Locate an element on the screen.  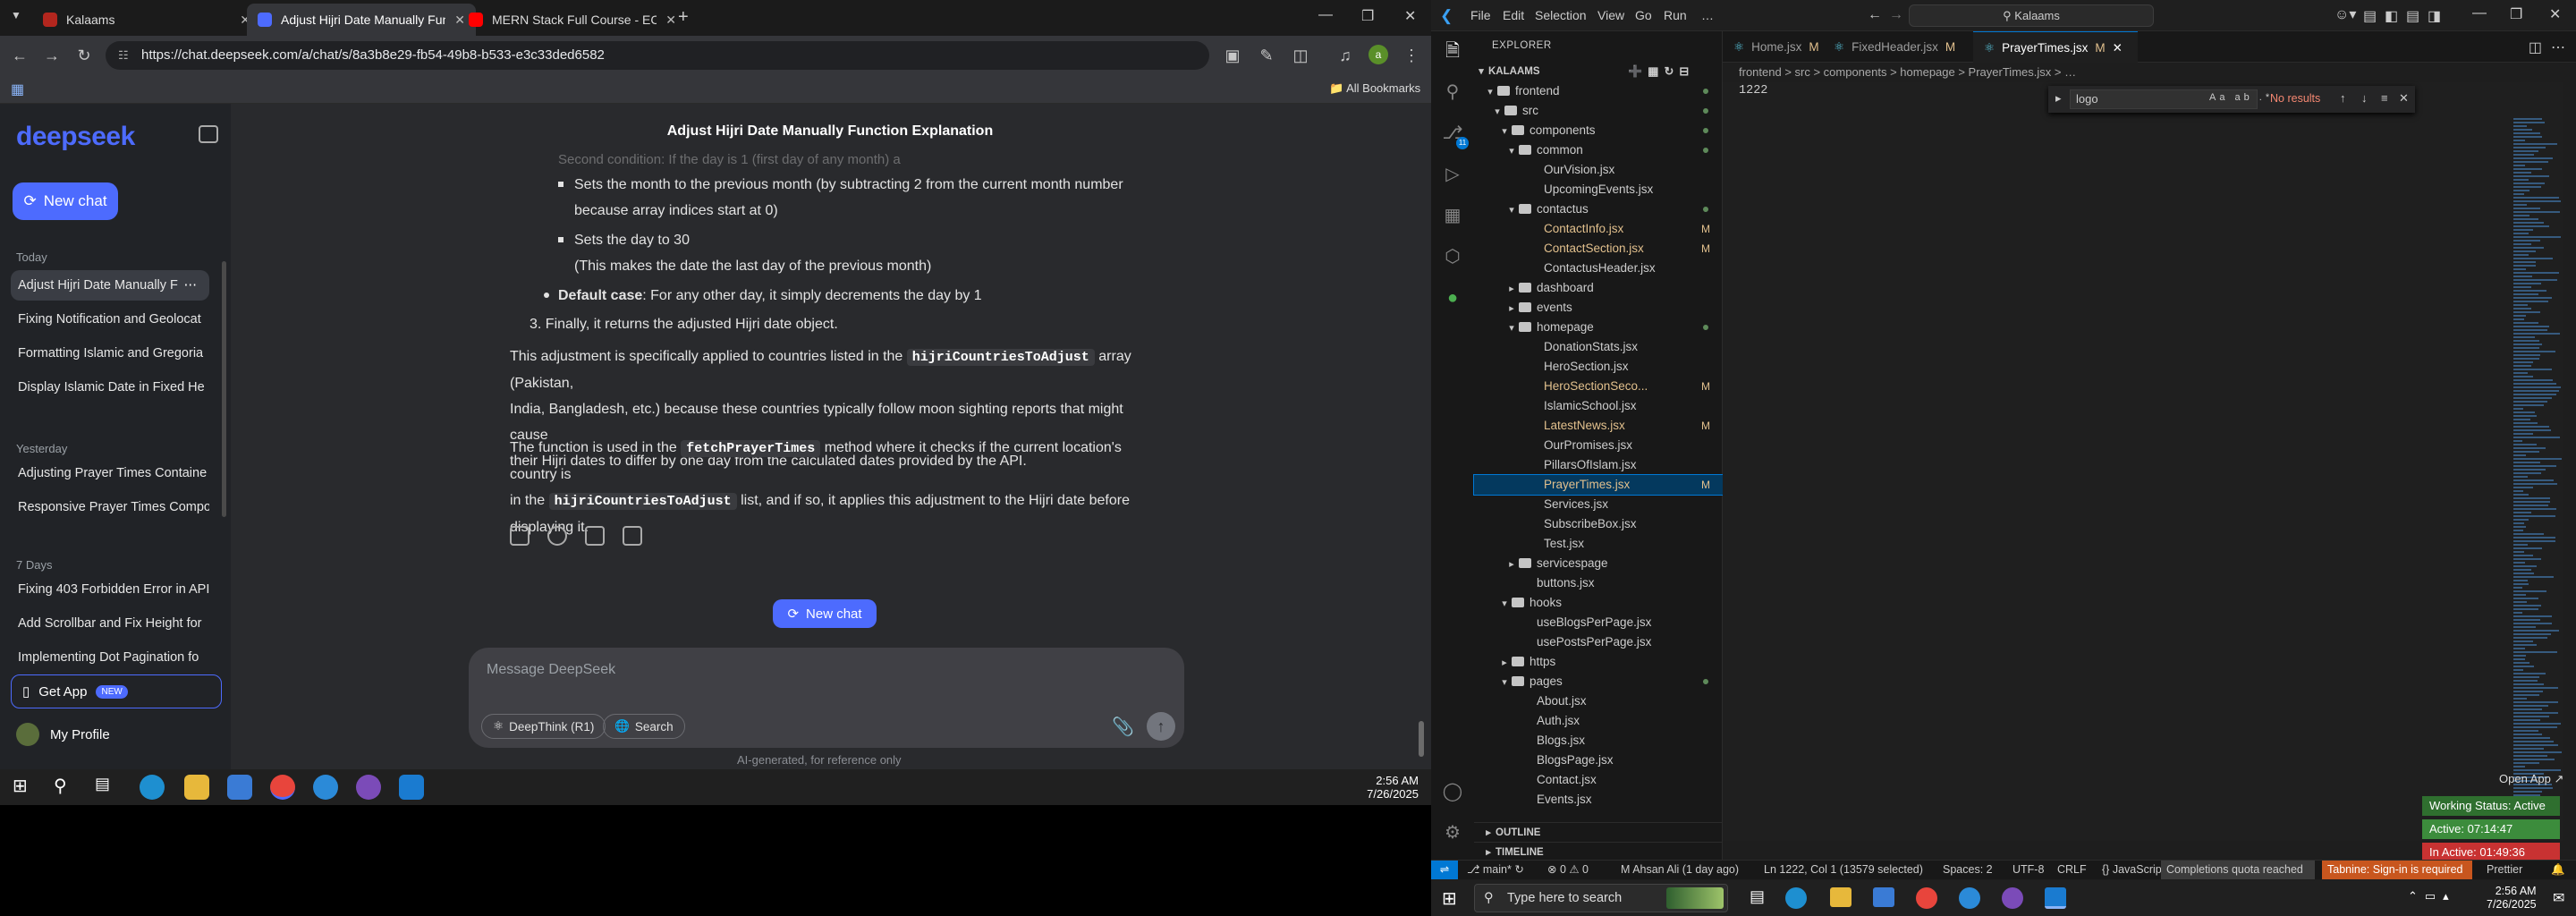
get-app-button: ▯ Get App NEW is located at coordinates (116, 691).